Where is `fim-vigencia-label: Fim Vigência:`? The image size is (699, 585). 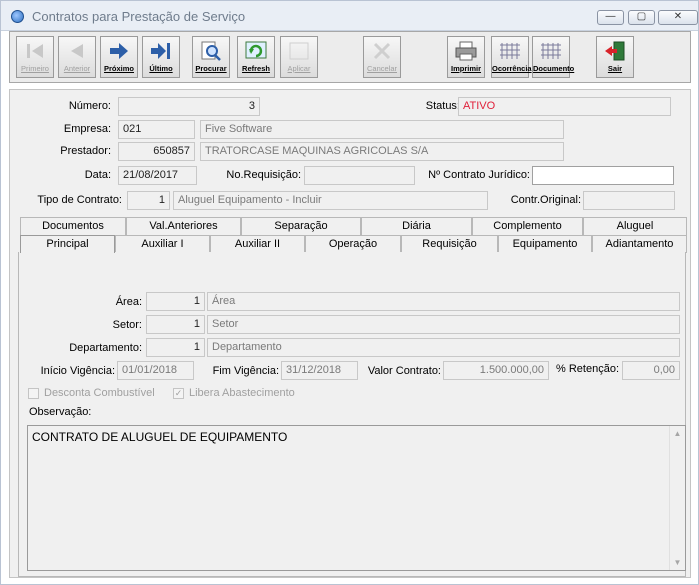
fim-vigencia-label: Fim Vigência: is located at coordinates (245, 371).